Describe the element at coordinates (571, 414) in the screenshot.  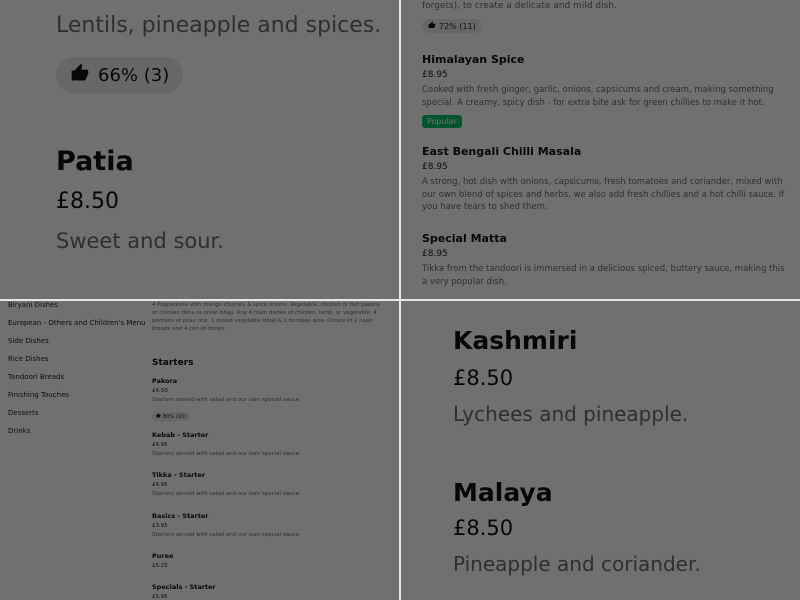
I see `item-description: Lychees and pineapple.` at that location.